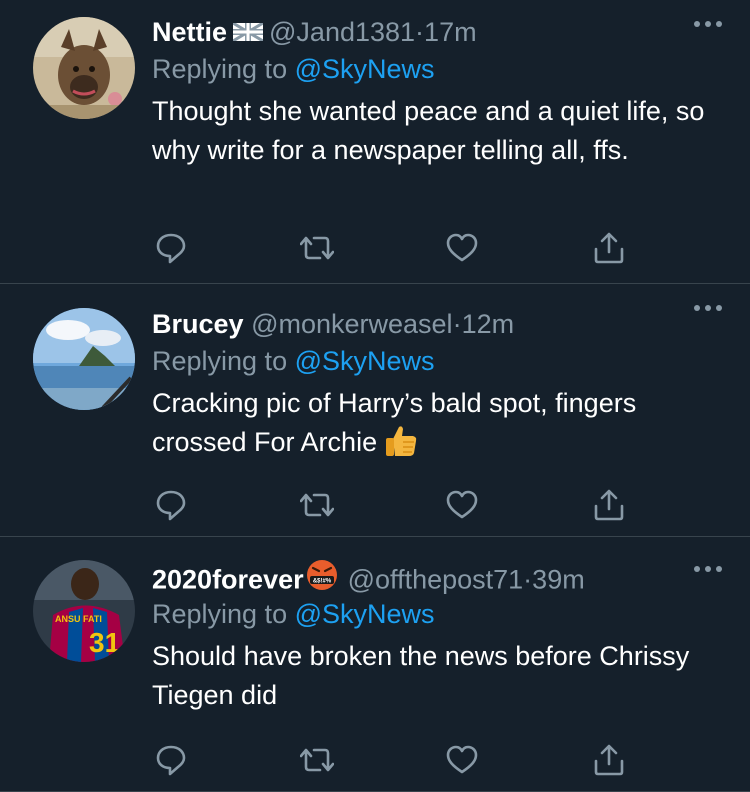  I want to click on tweet-header: Brucey @monkerweasel·12m, so click(441, 324).